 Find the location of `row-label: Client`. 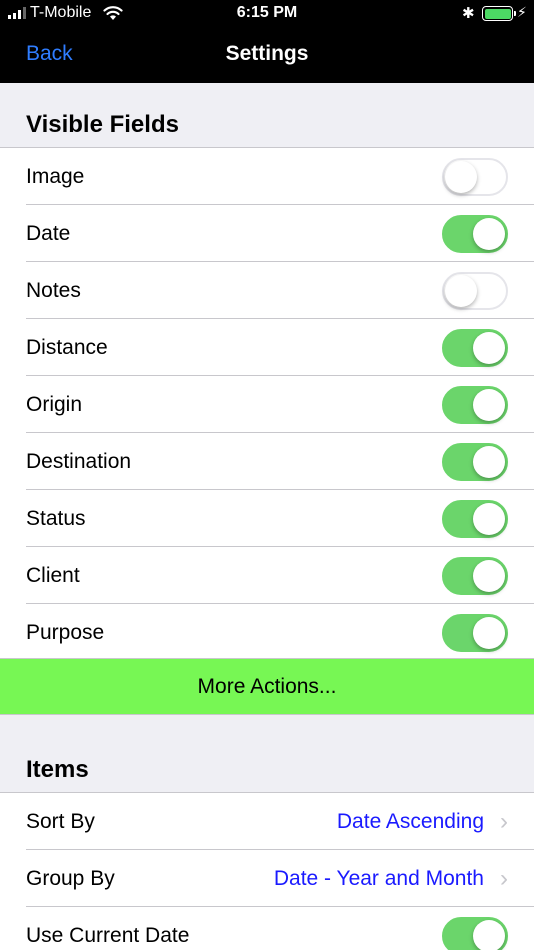

row-label: Client is located at coordinates (53, 575).